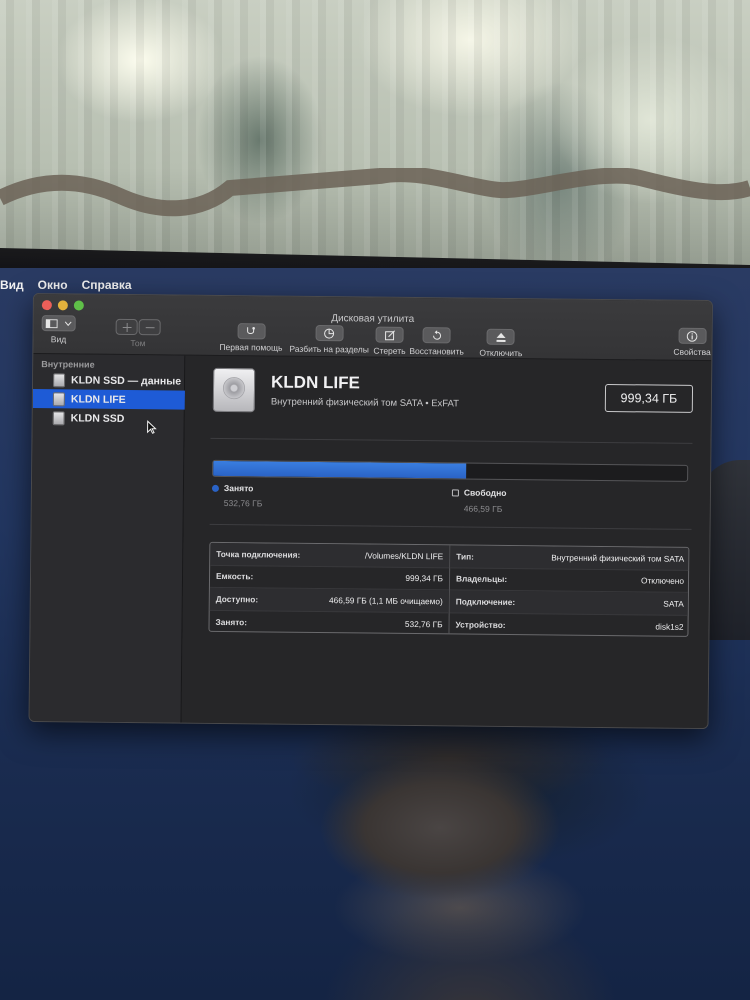 This screenshot has width=750, height=1000. I want to click on info-key: Точка подключения:, so click(258, 554).